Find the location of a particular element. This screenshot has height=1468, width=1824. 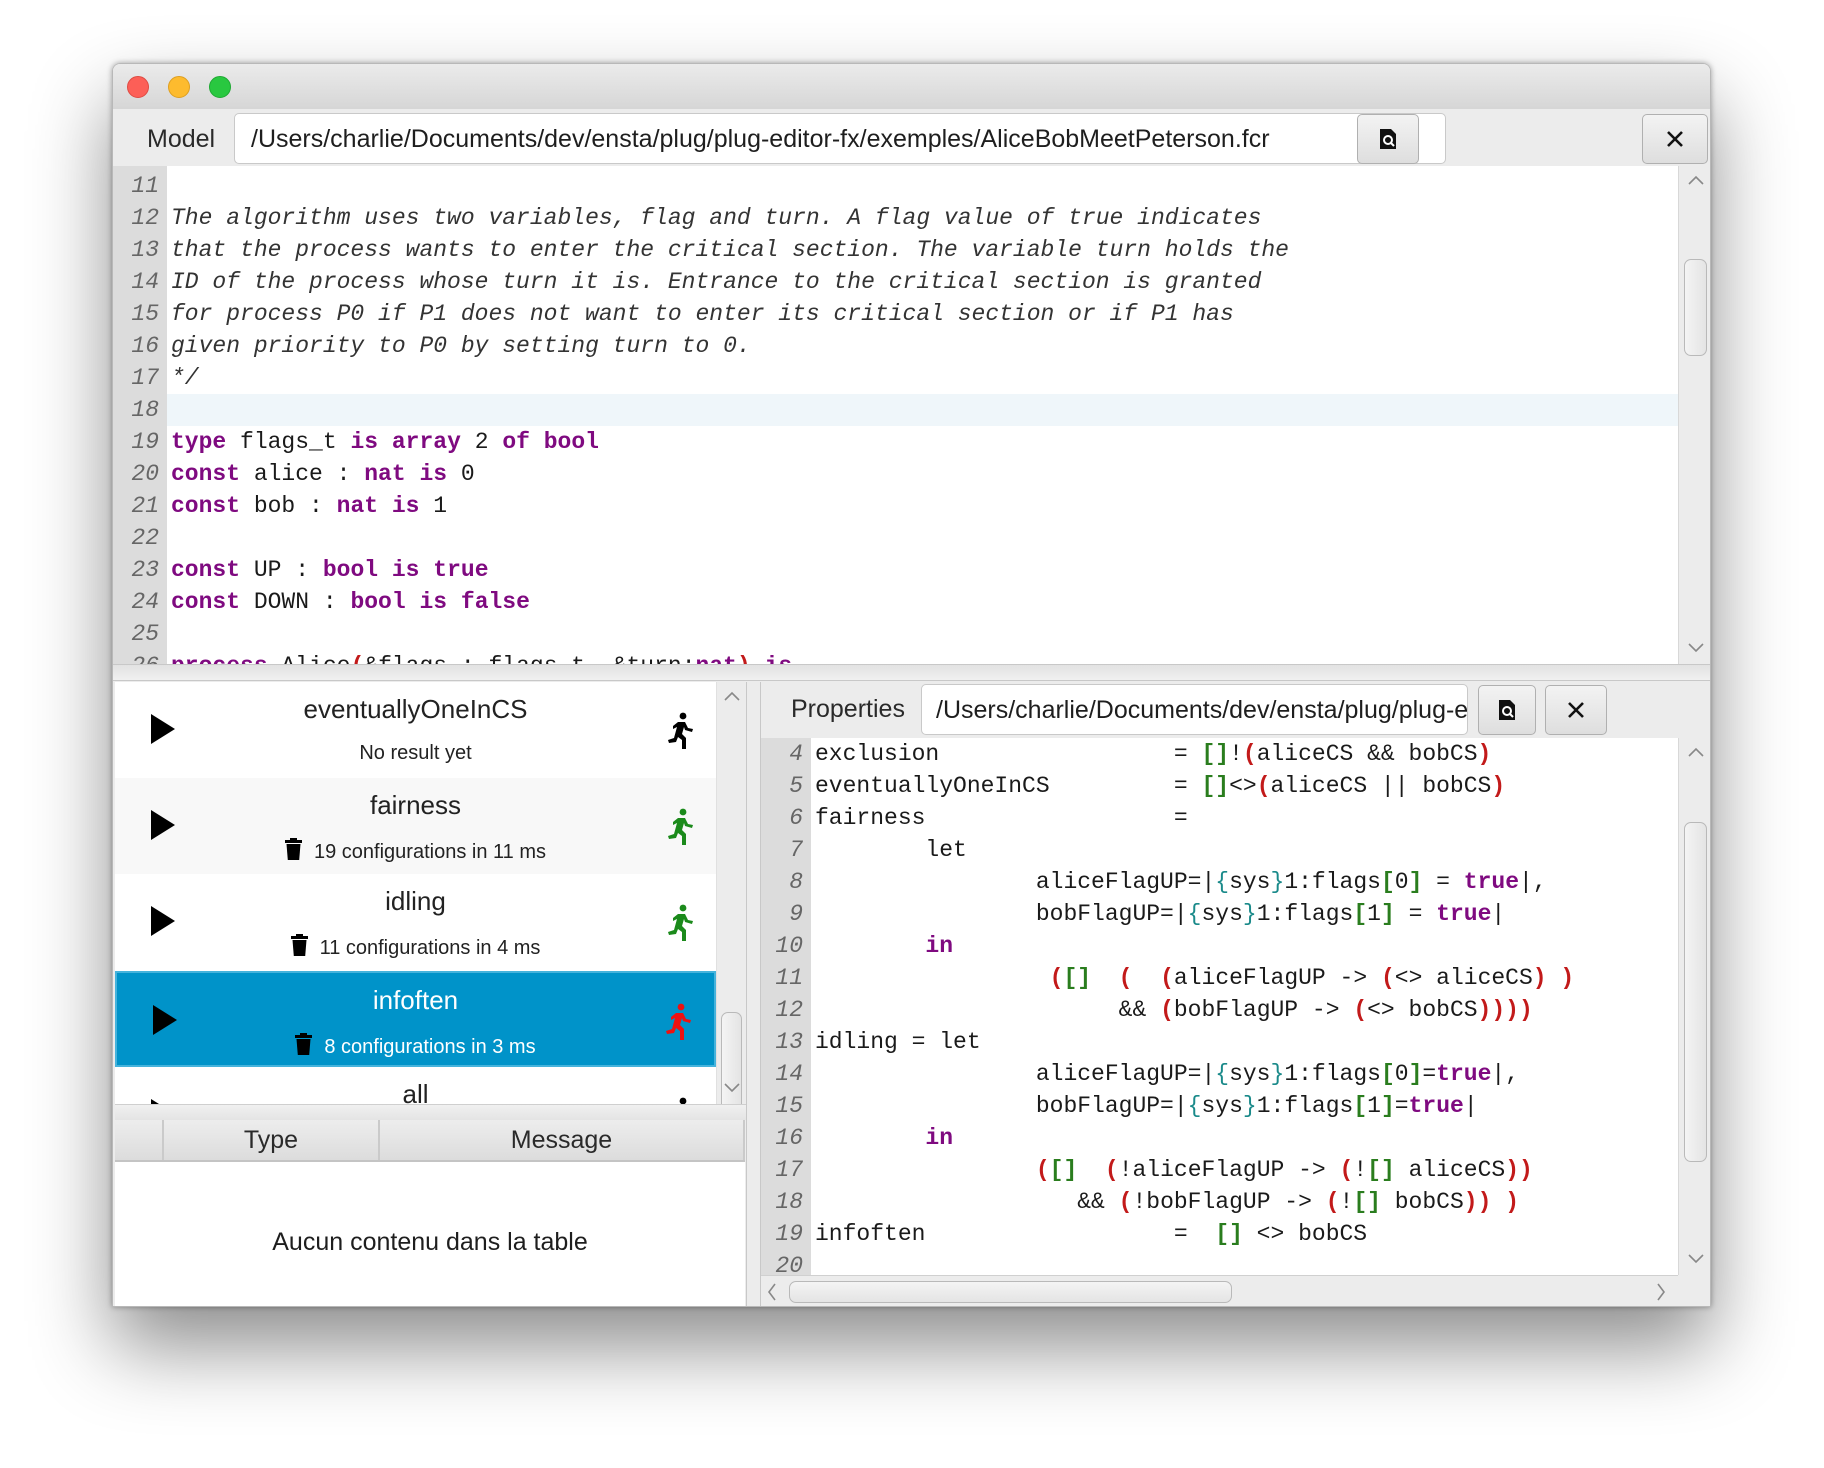

line-number: 26 is located at coordinates (136, 657).